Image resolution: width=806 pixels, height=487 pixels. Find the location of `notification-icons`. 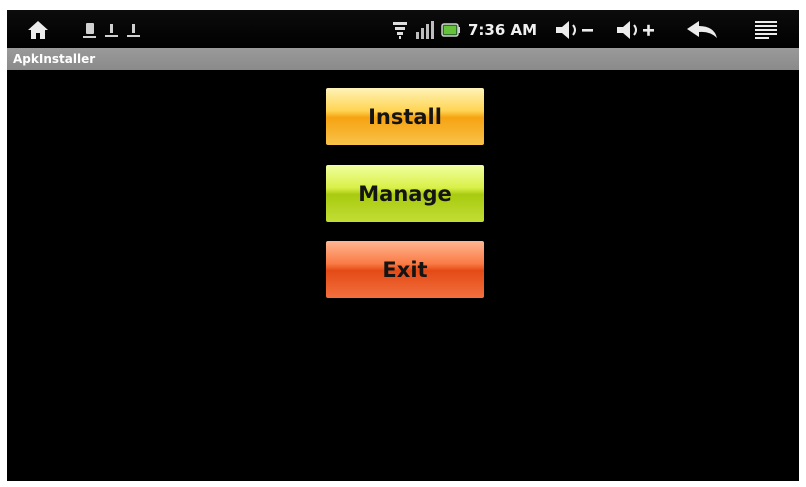

notification-icons is located at coordinates (128, 30).